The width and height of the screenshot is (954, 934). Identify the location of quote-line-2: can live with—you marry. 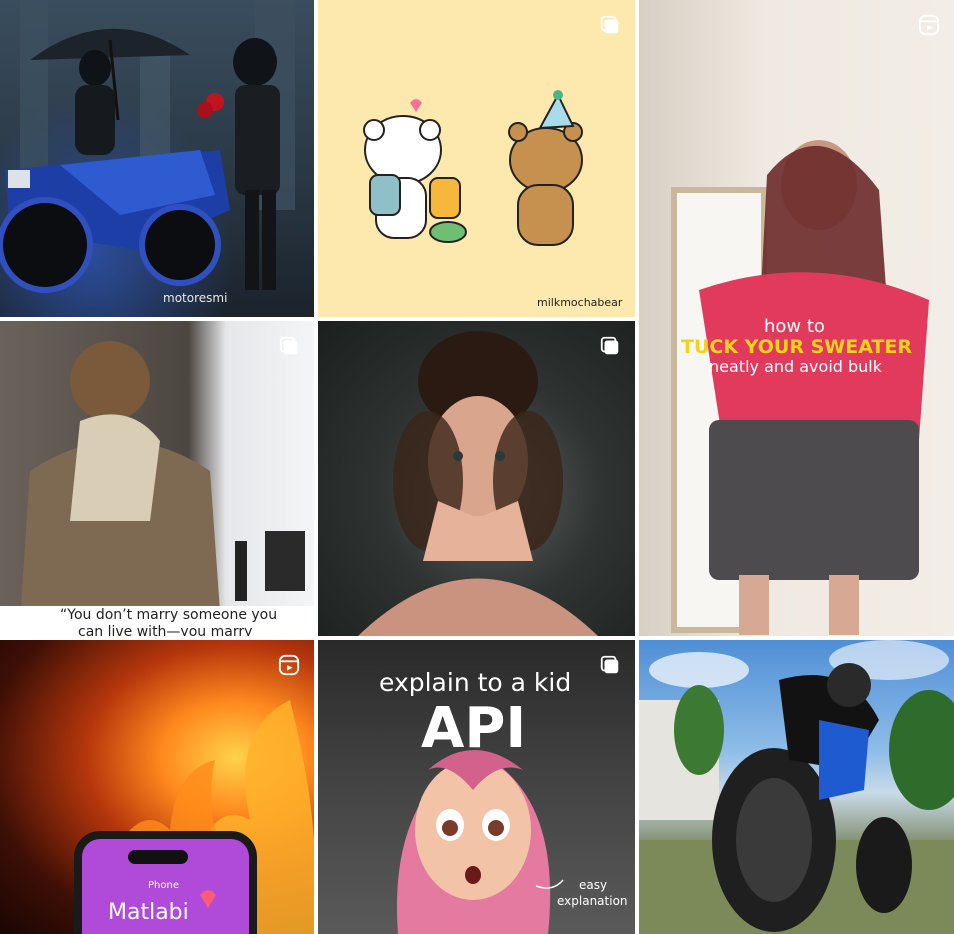
(165, 630).